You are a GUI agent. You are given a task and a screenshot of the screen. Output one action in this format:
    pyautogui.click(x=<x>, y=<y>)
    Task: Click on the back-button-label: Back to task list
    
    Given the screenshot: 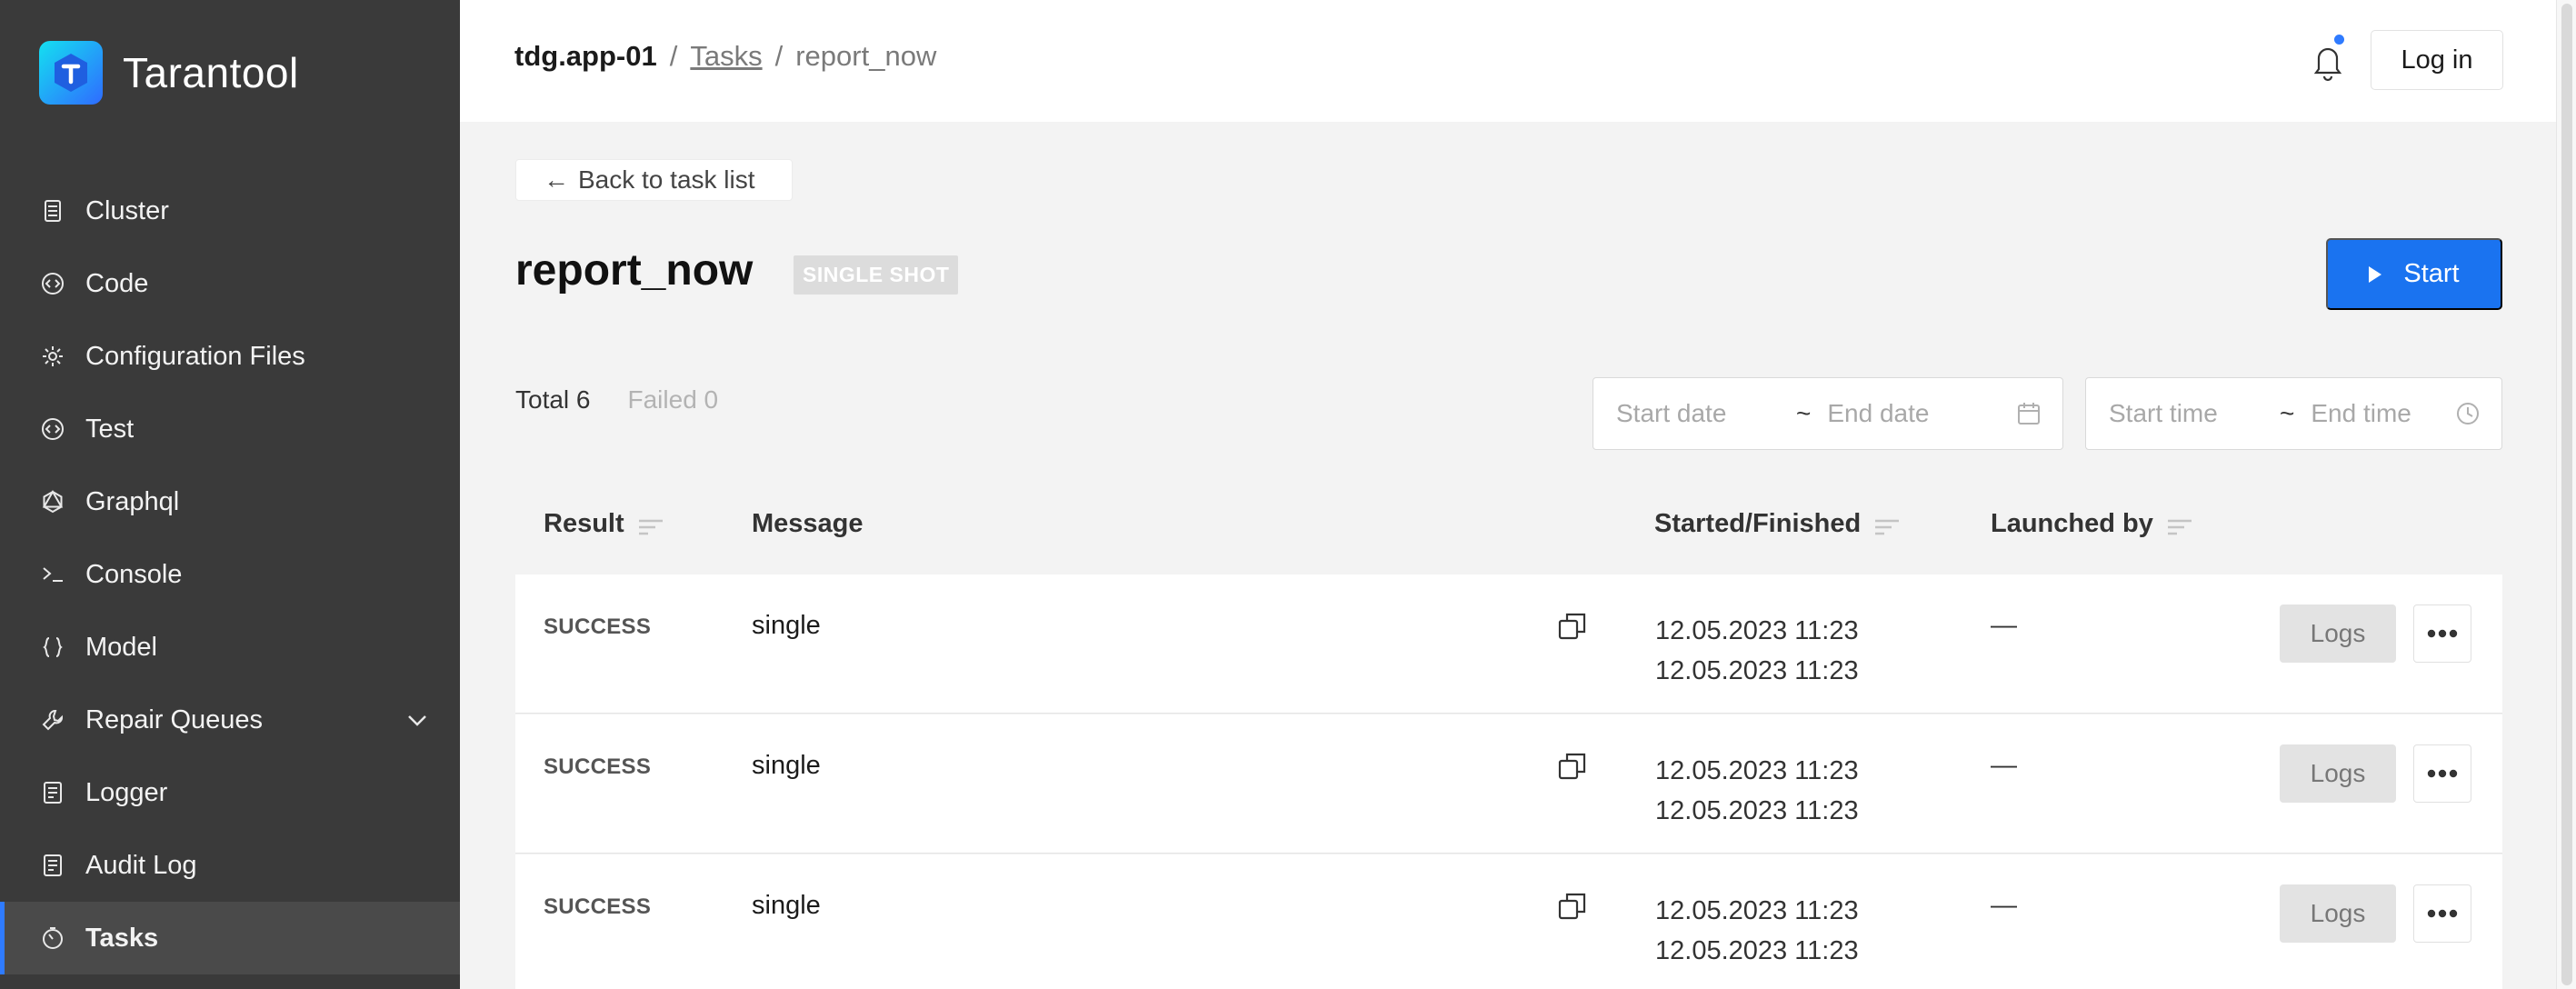 What is the action you would take?
    pyautogui.click(x=666, y=179)
    